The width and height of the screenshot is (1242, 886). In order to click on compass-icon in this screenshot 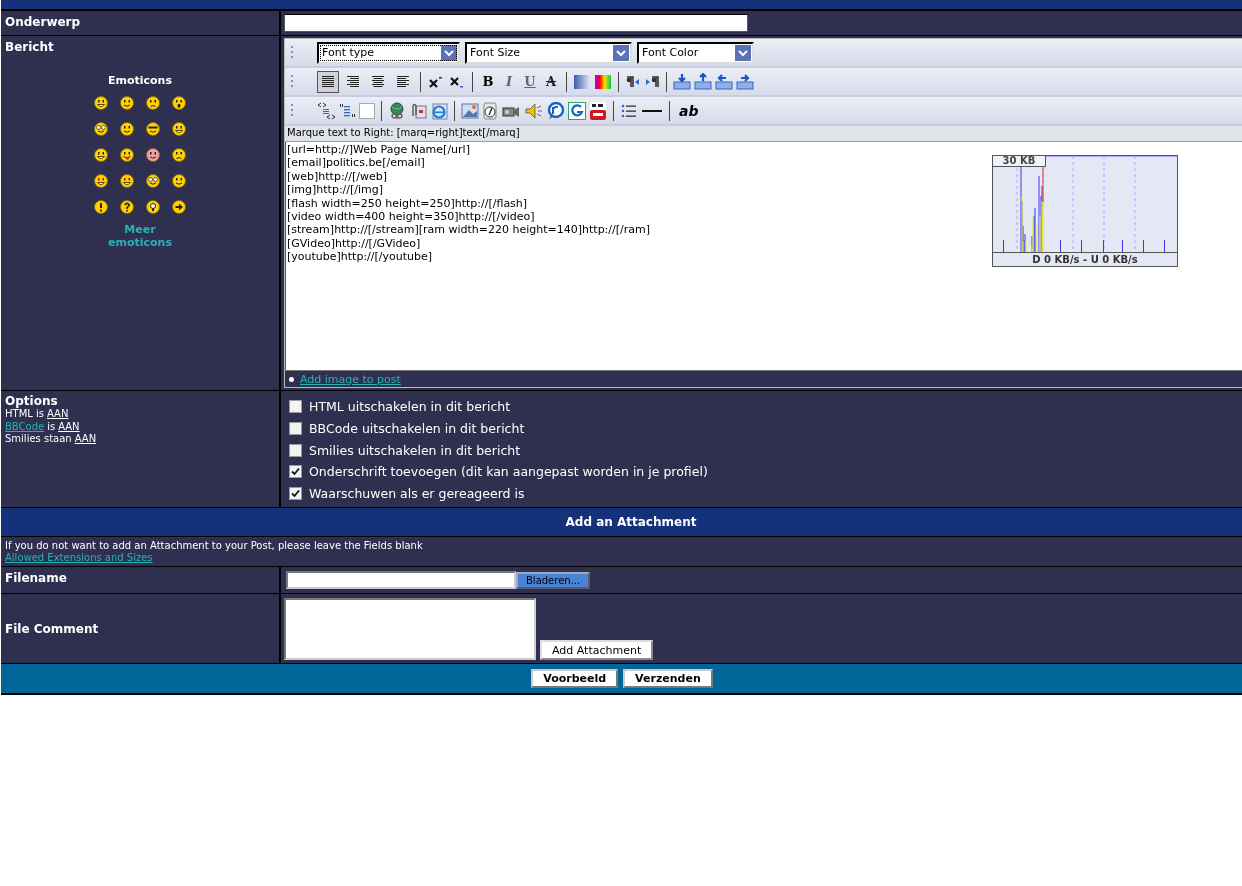, I will do `click(490, 110)`.